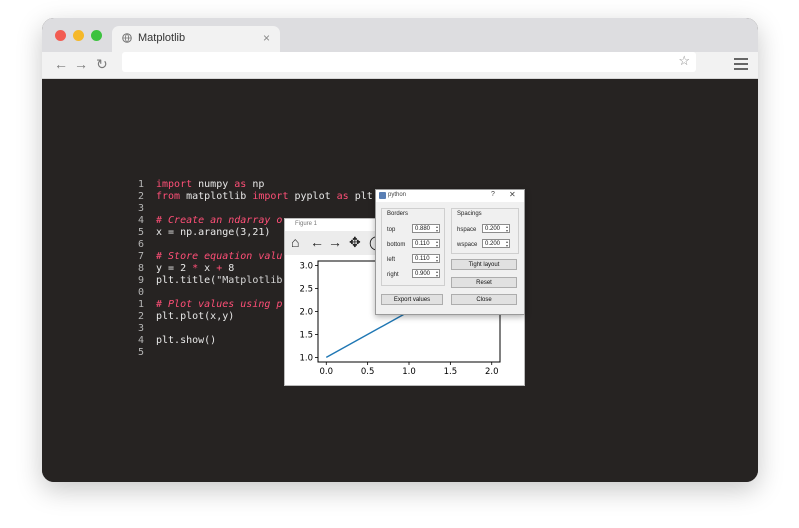  Describe the element at coordinates (96, 35) in the screenshot. I see `maximize-window-button` at that location.